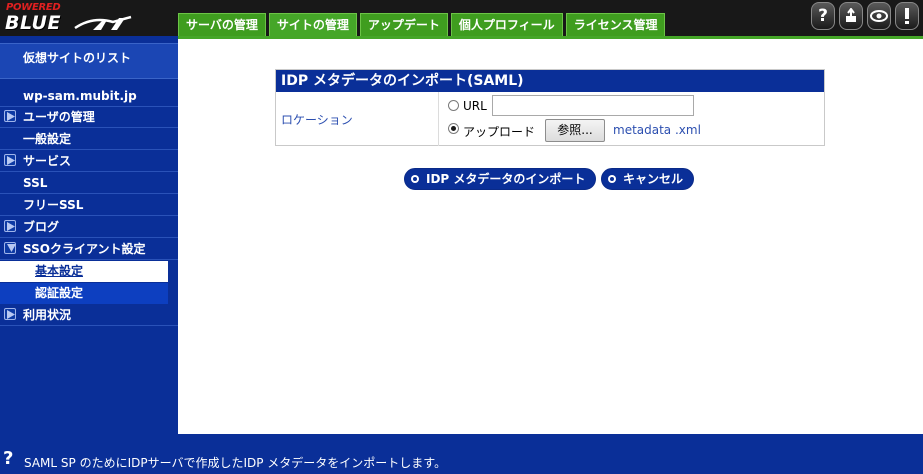  What do you see at coordinates (550, 81) in the screenshot?
I see `panel-title: IDP メタデータのインポート(SAML)` at bounding box center [550, 81].